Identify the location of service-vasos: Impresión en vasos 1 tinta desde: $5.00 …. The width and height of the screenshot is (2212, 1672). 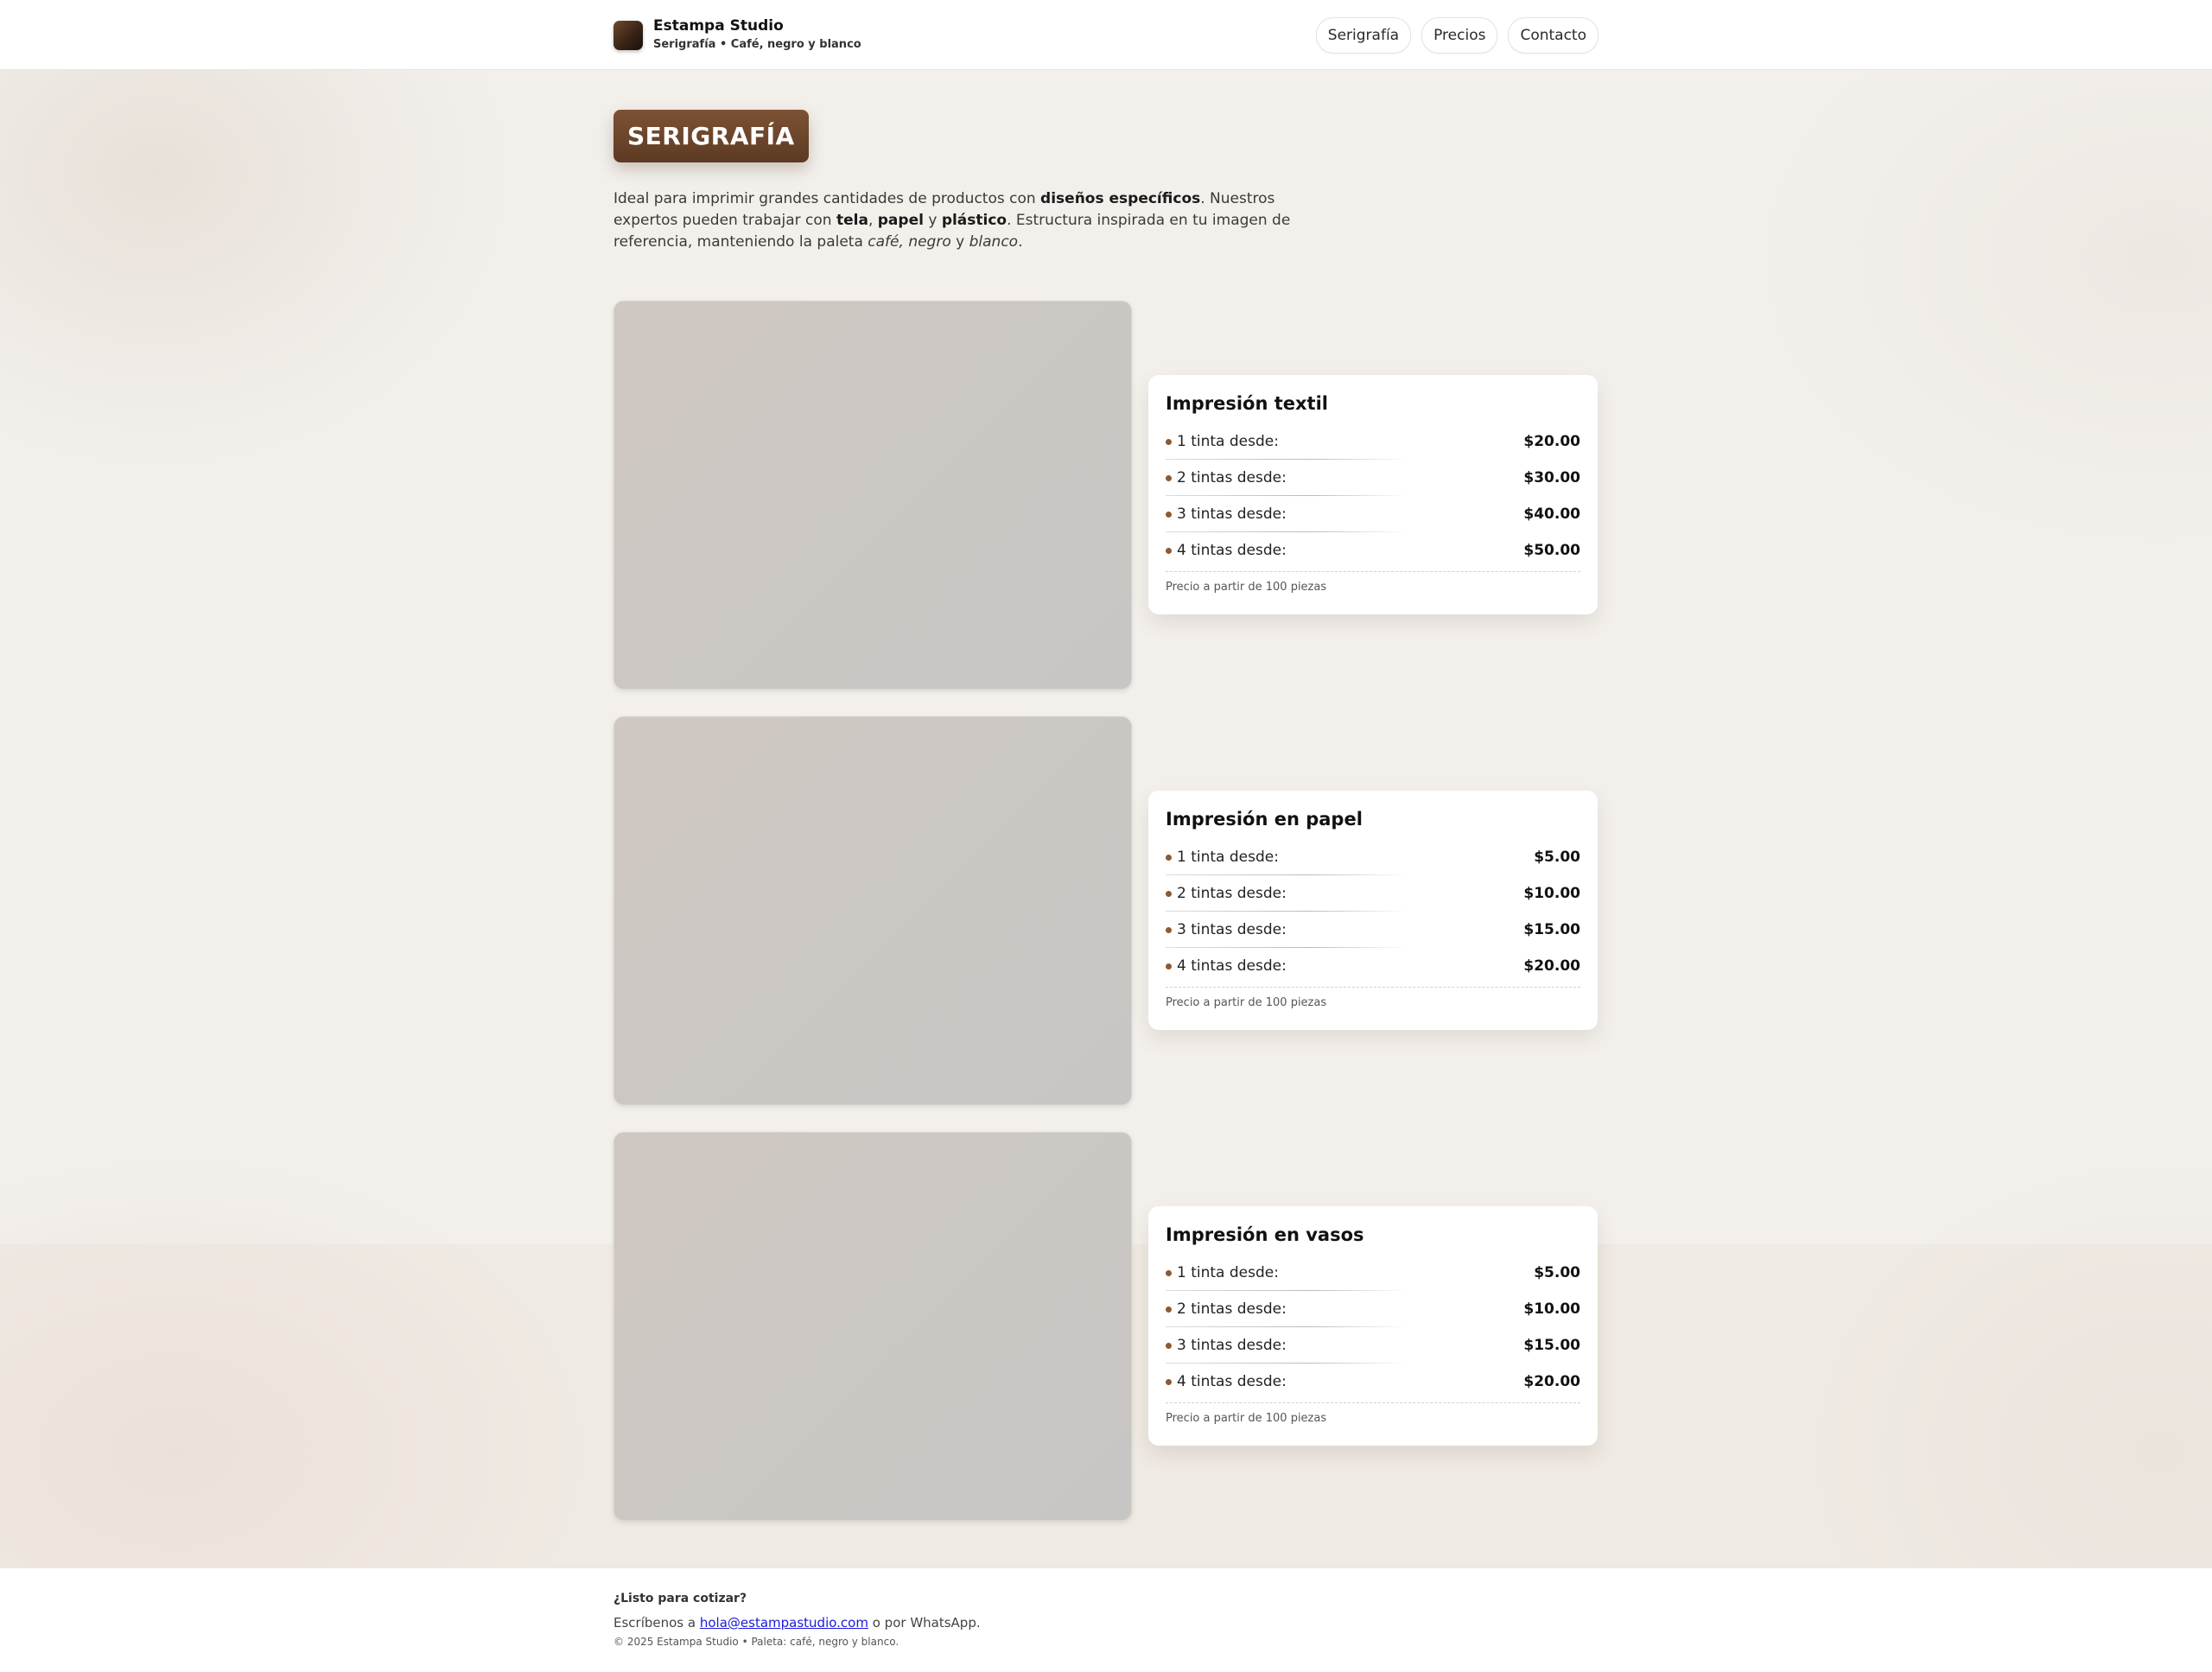
(1106, 1326).